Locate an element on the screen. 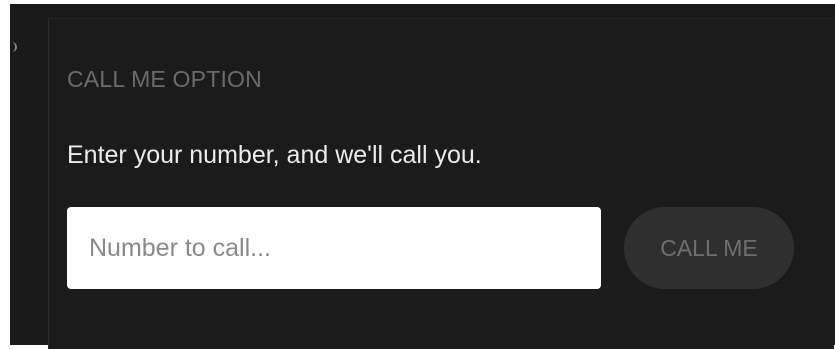 This screenshot has width=835, height=349. section-title: CALL ME OPTION is located at coordinates (164, 79).